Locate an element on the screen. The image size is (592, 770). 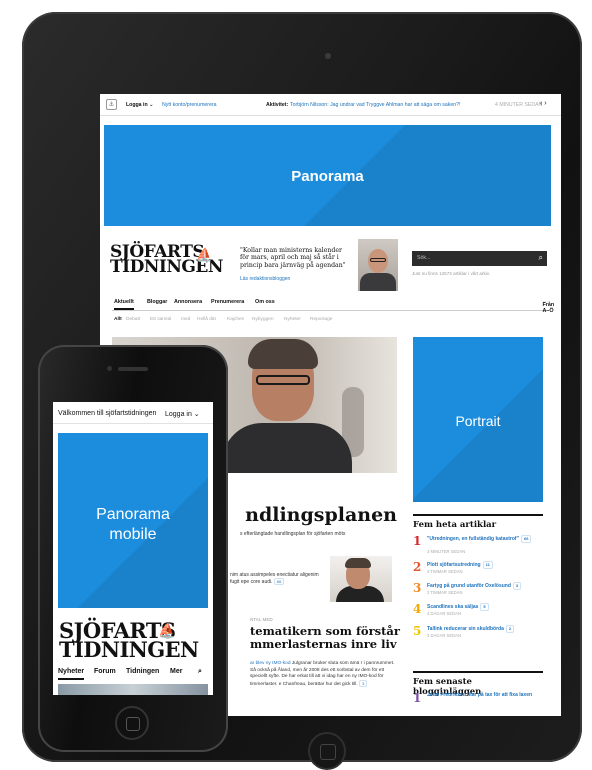
activity-label: Aktivitet: is located at coordinates (277, 105).